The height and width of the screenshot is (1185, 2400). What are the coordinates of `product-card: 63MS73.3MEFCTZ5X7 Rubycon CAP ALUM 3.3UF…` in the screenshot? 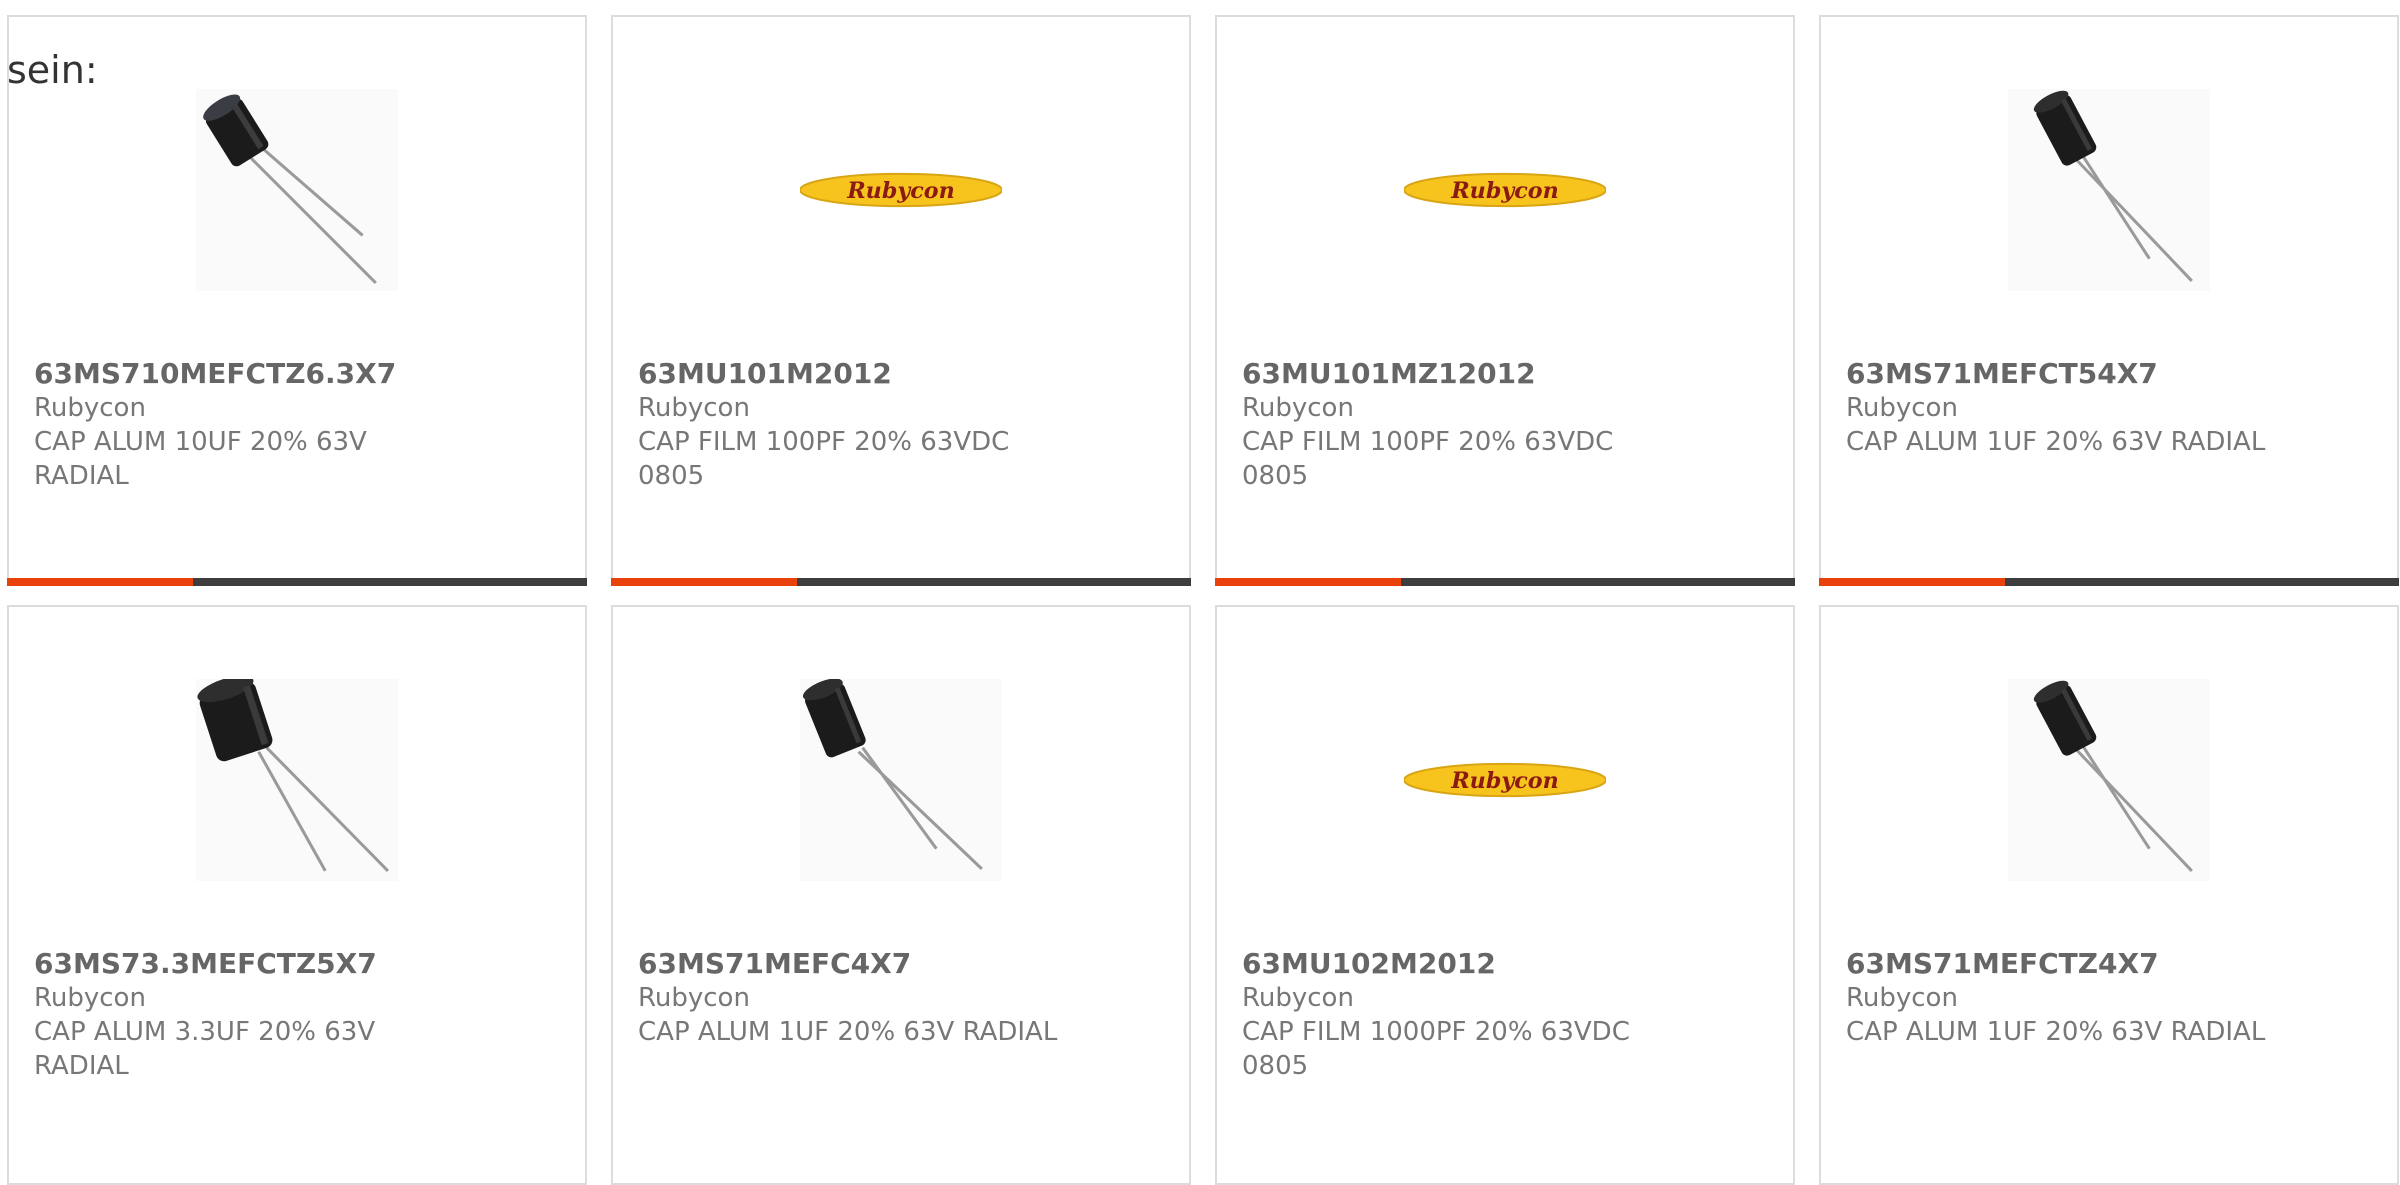 It's located at (297, 895).